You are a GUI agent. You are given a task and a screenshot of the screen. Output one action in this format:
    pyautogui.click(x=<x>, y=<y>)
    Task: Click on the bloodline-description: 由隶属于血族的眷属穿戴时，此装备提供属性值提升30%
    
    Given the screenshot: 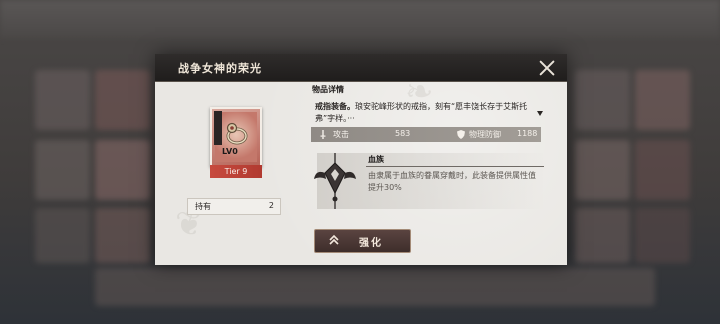 What is the action you would take?
    pyautogui.click(x=452, y=181)
    